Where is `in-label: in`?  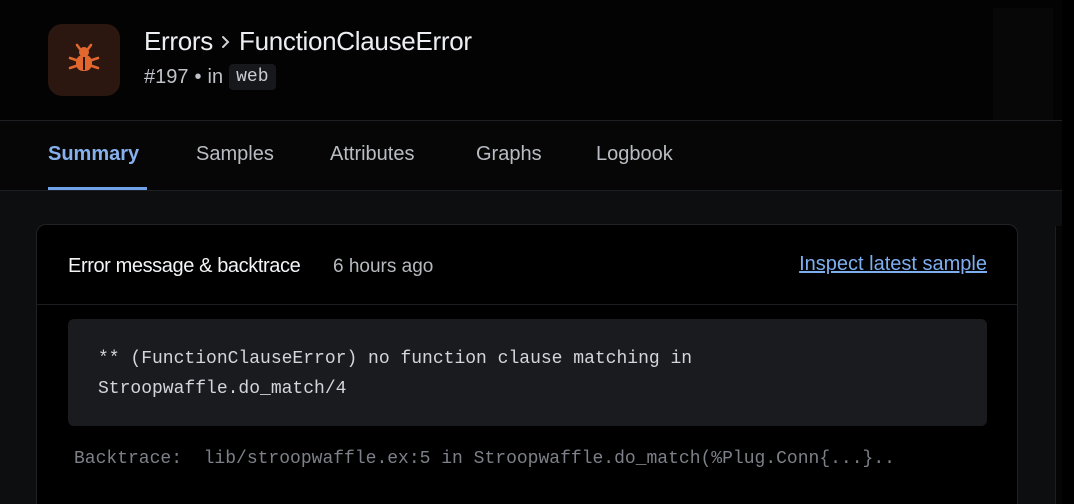 in-label: in is located at coordinates (215, 76).